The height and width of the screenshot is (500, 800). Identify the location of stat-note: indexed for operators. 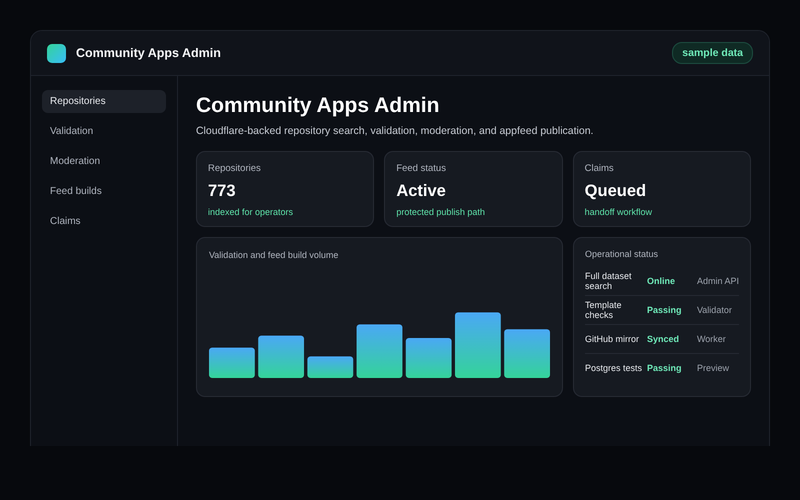
(251, 212).